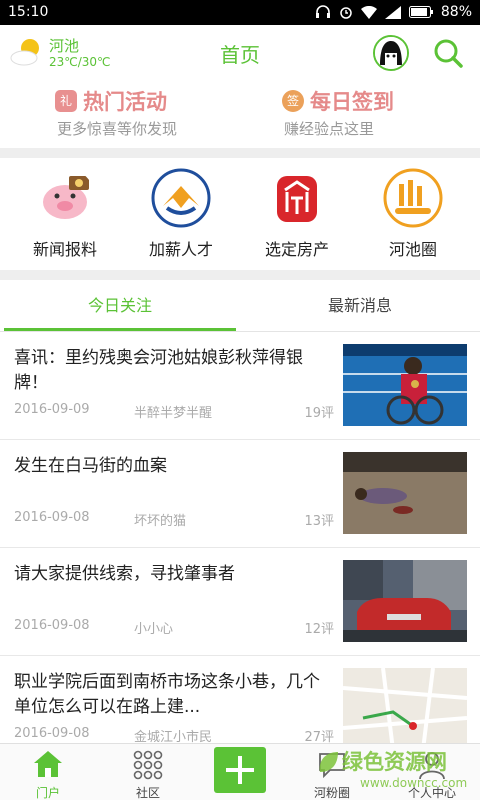 The width and height of the screenshot is (480, 800). What do you see at coordinates (158, 370) in the screenshot?
I see `news-title: 喜讯：里约残奥会河池姑娘彭秋萍得银牌！` at bounding box center [158, 370].